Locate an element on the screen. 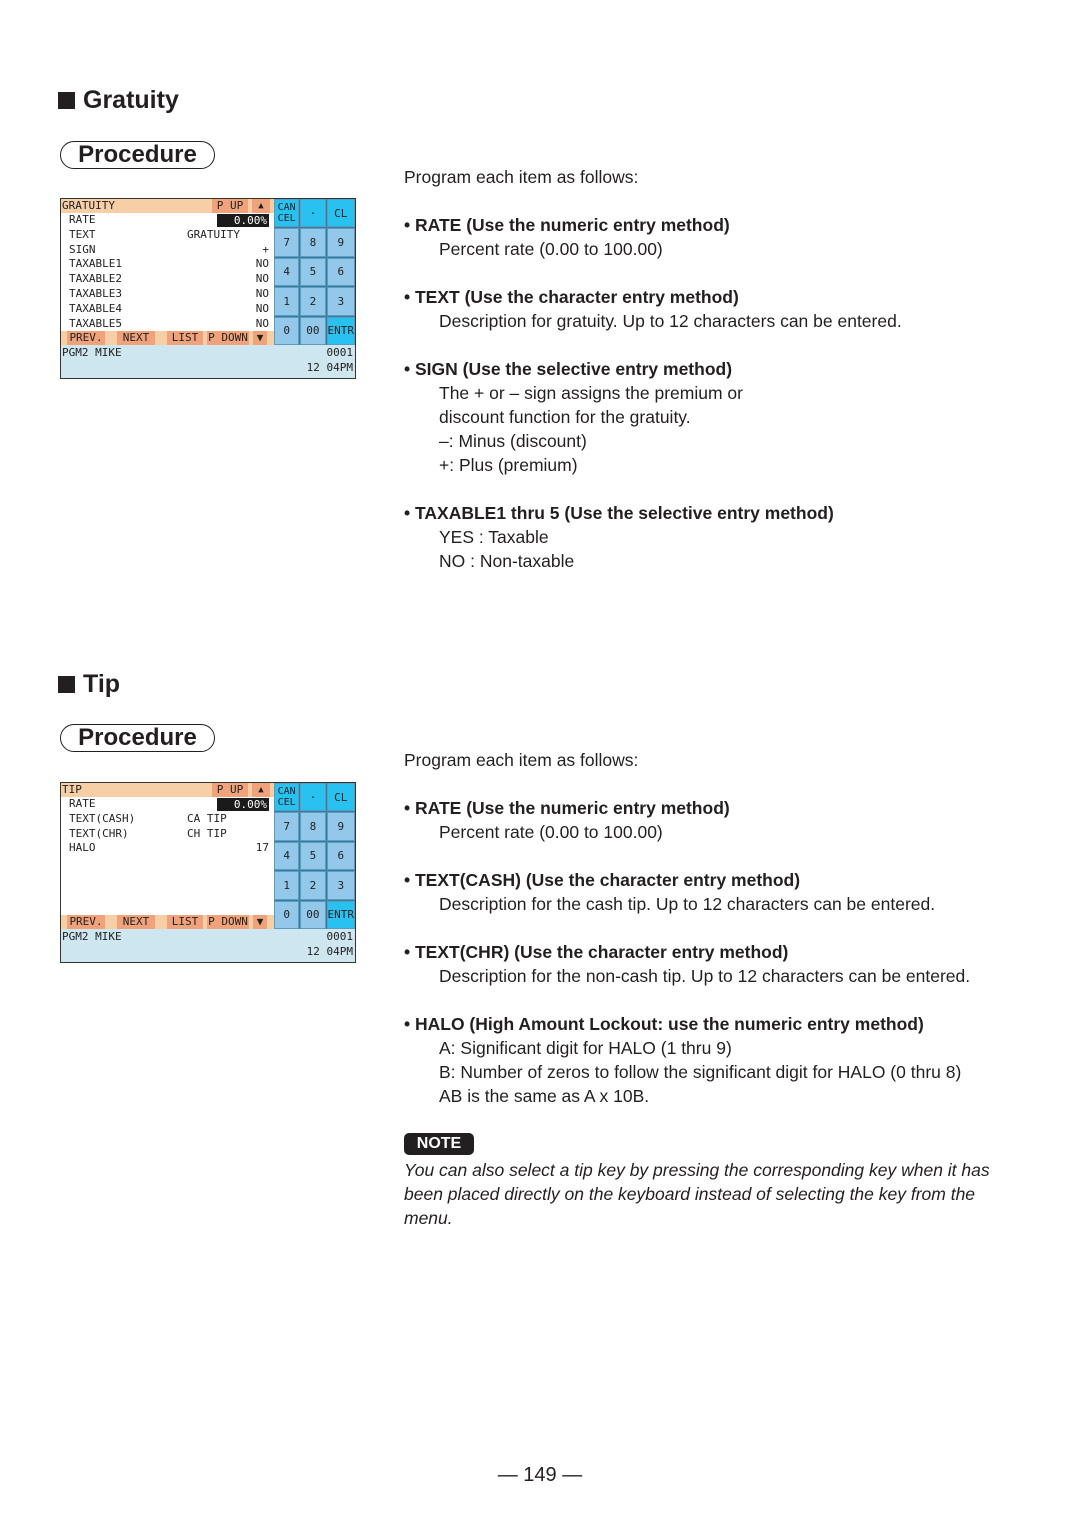 Image resolution: width=1080 pixels, height=1526 pixels. setting-row: TEXT(CHR) CH TIP is located at coordinates (169, 834).